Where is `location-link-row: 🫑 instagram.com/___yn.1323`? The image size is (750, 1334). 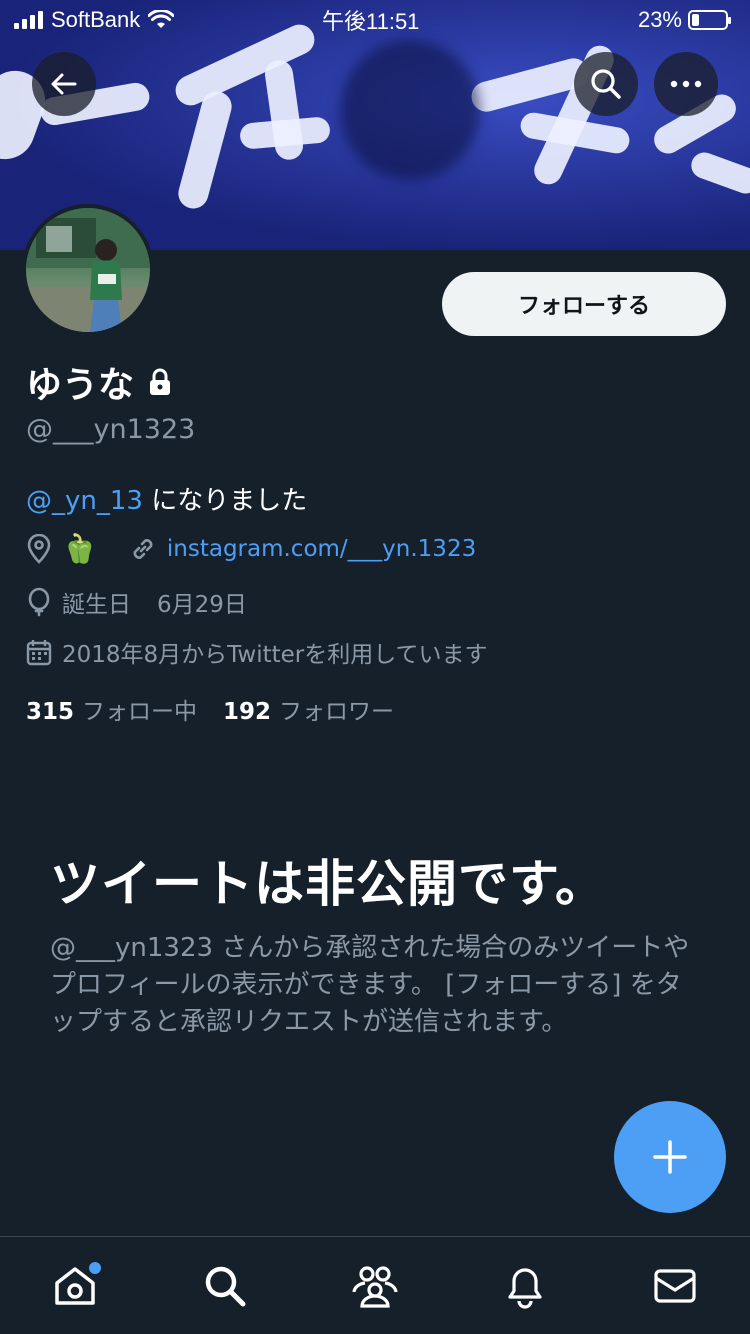 location-link-row: 🫑 instagram.com/___yn.1323 is located at coordinates (251, 548).